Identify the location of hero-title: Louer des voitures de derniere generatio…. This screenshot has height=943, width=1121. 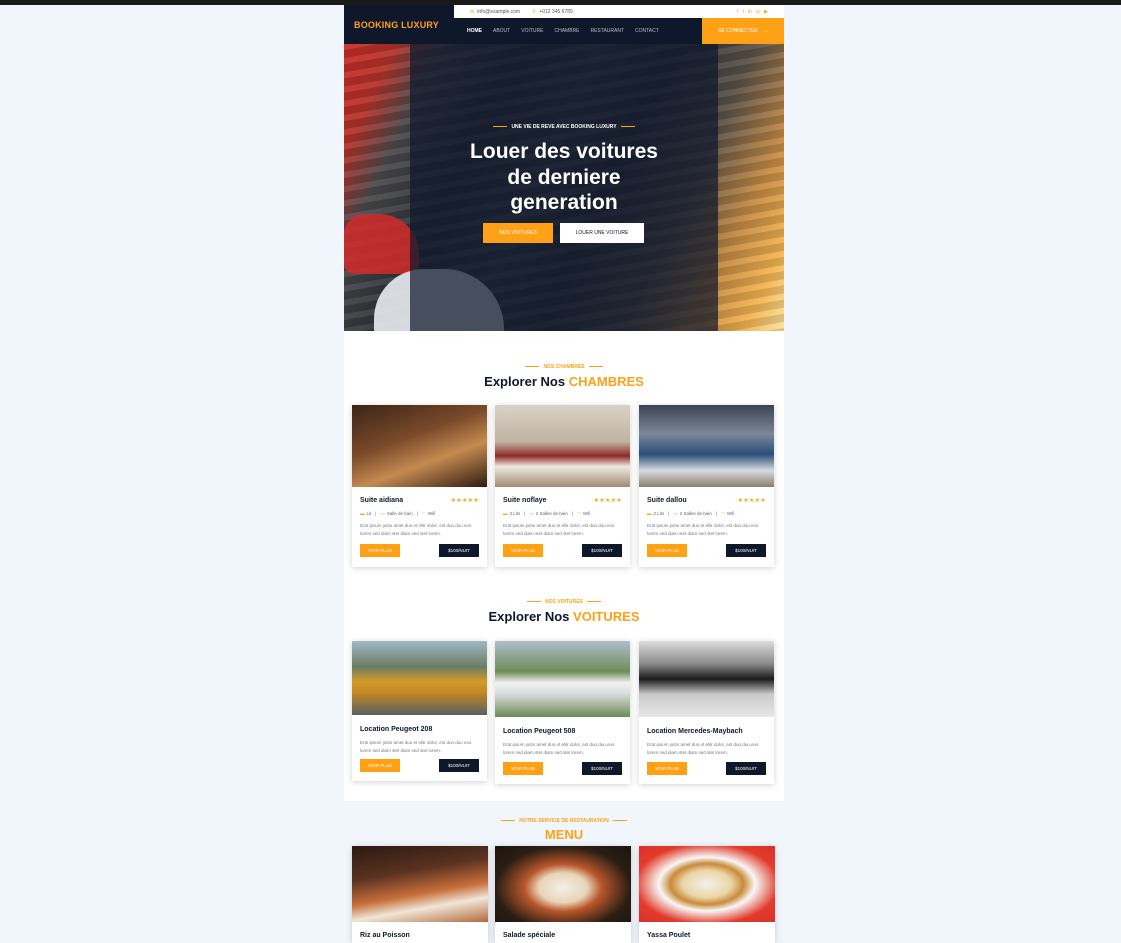
(564, 177).